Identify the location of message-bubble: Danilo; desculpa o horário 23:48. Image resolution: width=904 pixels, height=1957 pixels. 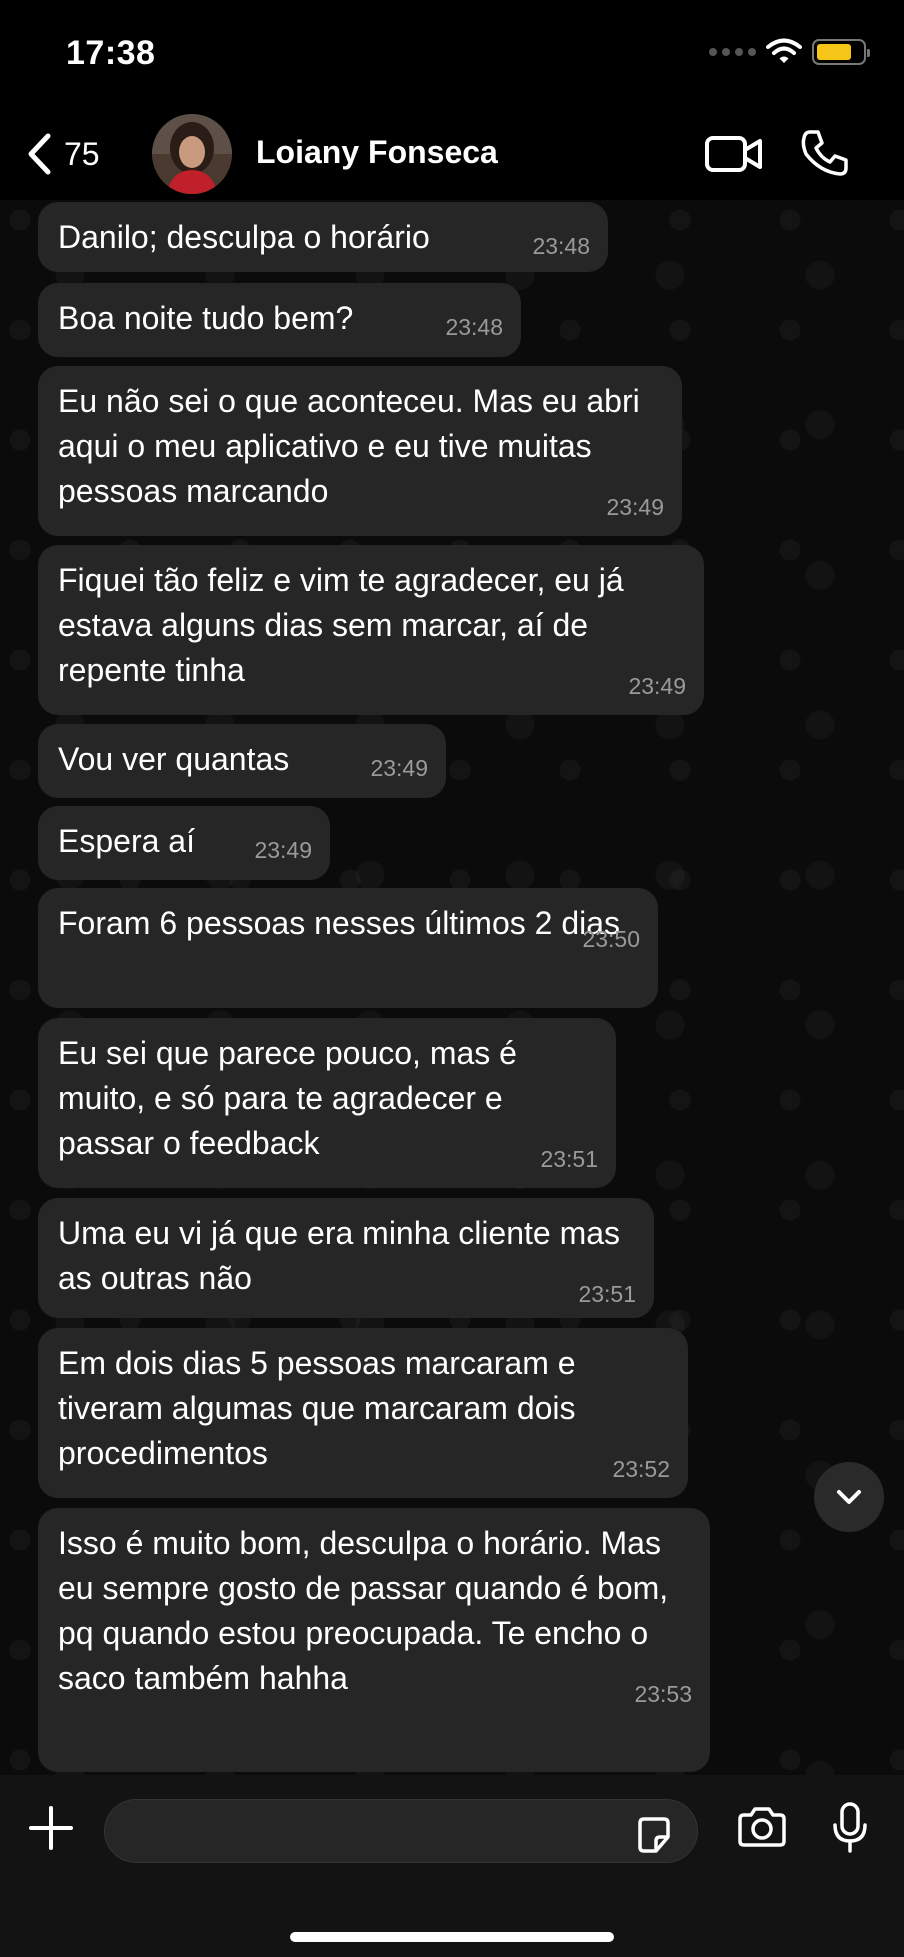
(323, 237).